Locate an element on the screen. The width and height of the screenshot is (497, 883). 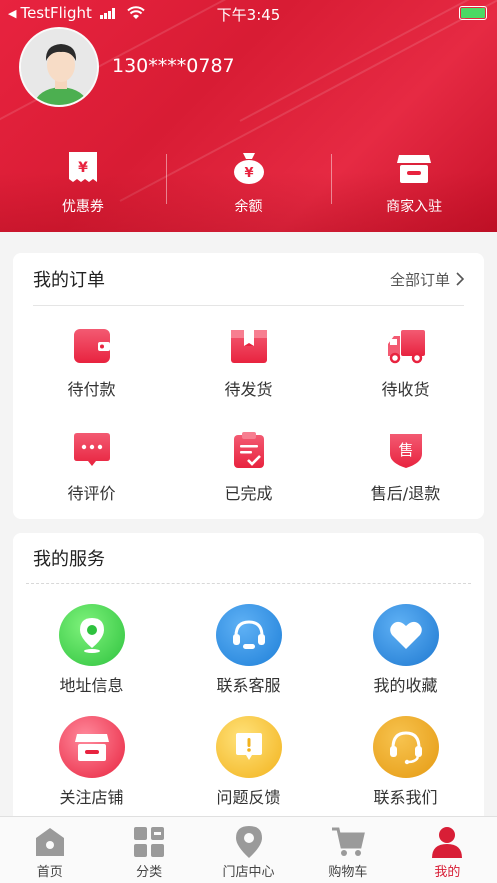
heart-icon is located at coordinates (405, 635).